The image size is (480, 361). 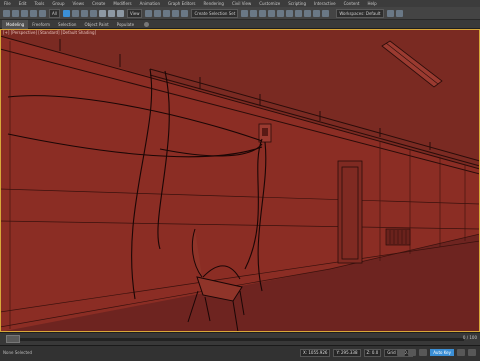 What do you see at coordinates (42, 13) in the screenshot?
I see `bind-space-warp-icon` at bounding box center [42, 13].